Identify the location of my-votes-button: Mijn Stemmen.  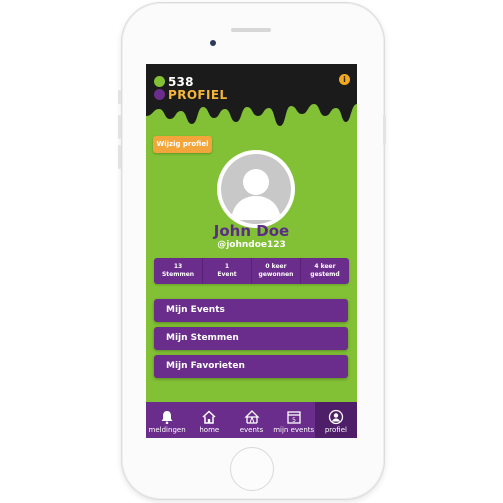
(251, 338).